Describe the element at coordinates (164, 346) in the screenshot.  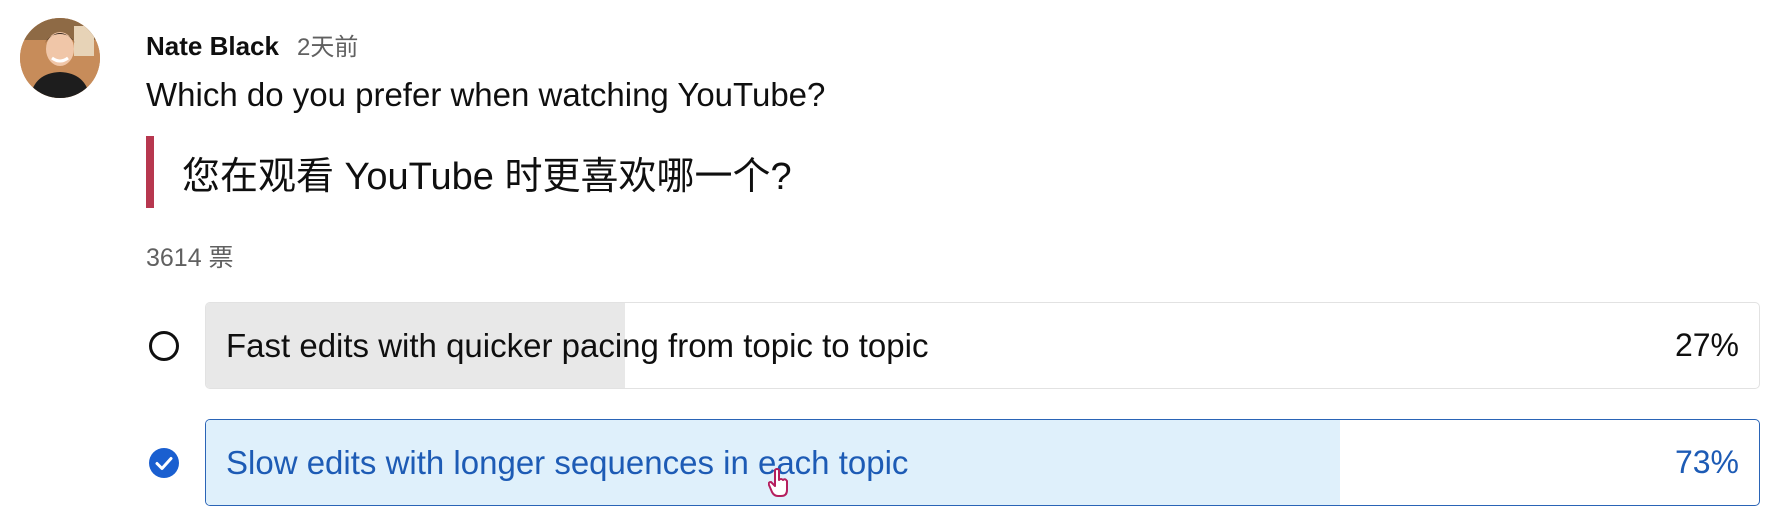
I see `radio-unchecked-icon` at that location.